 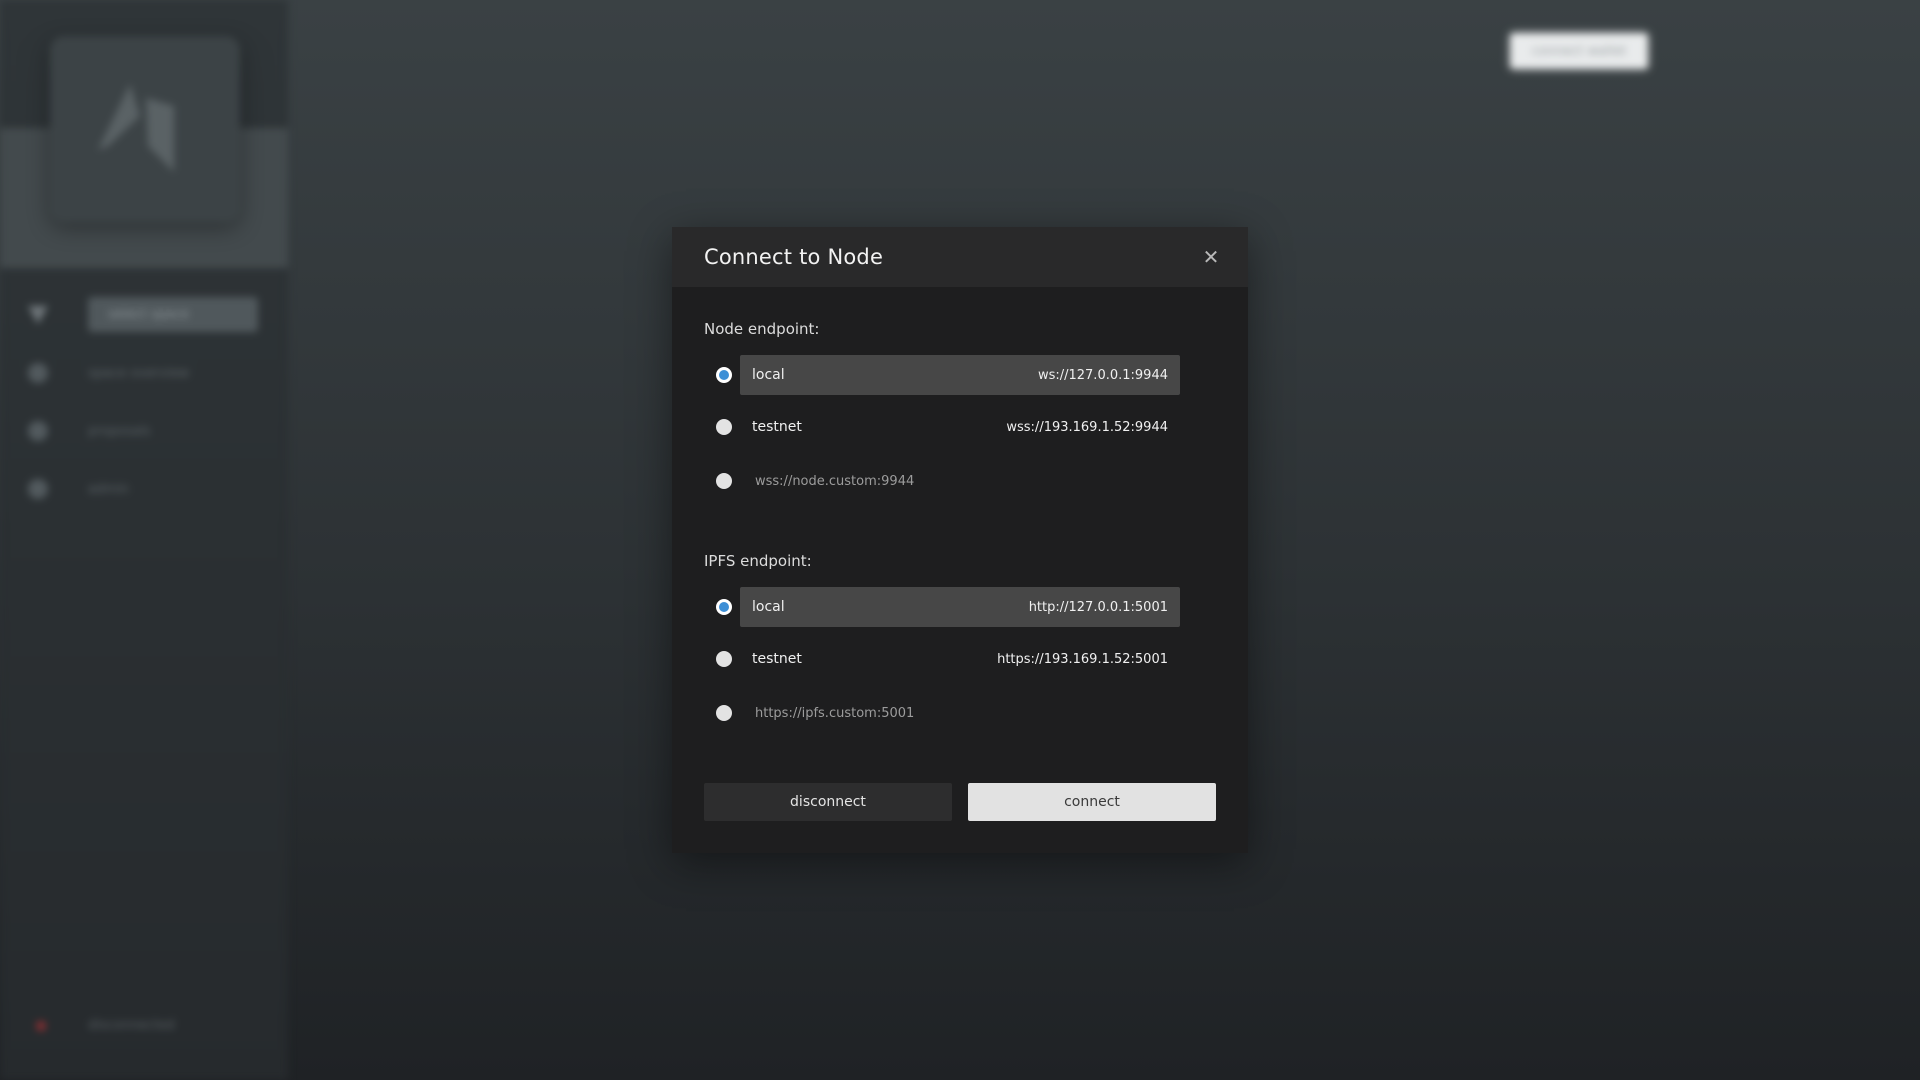 I want to click on sidebar-item-select-space: select space, so click(x=143, y=314).